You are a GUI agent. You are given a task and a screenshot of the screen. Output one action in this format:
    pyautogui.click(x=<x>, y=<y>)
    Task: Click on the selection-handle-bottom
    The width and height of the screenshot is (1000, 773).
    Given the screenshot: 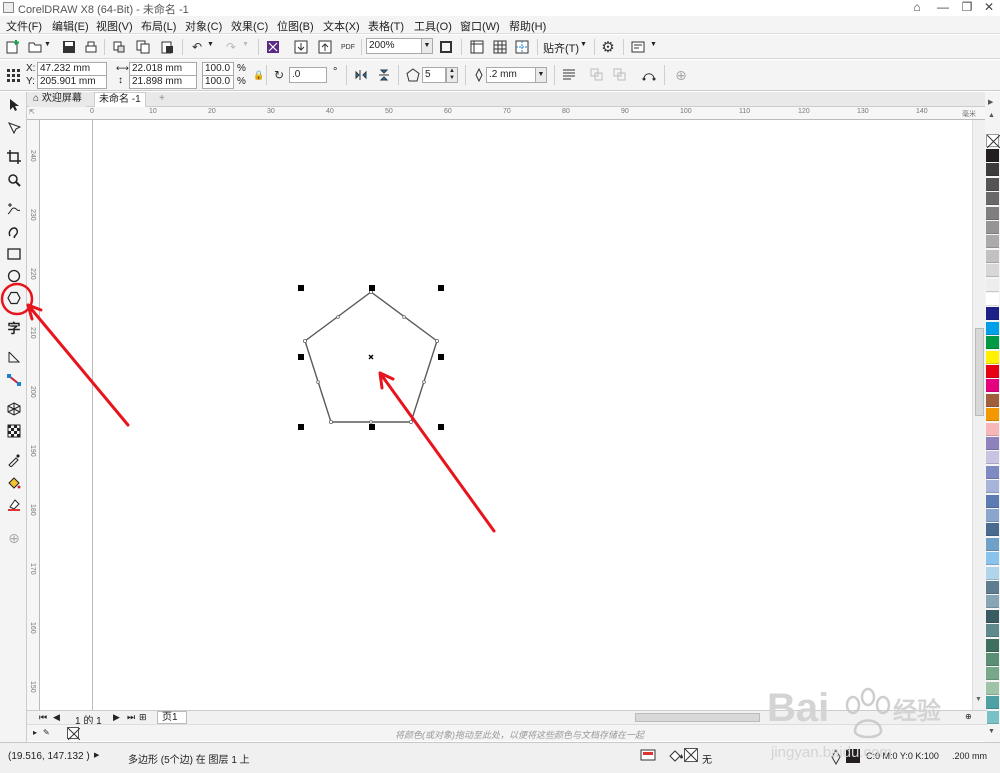 What is the action you would take?
    pyautogui.click(x=372, y=427)
    